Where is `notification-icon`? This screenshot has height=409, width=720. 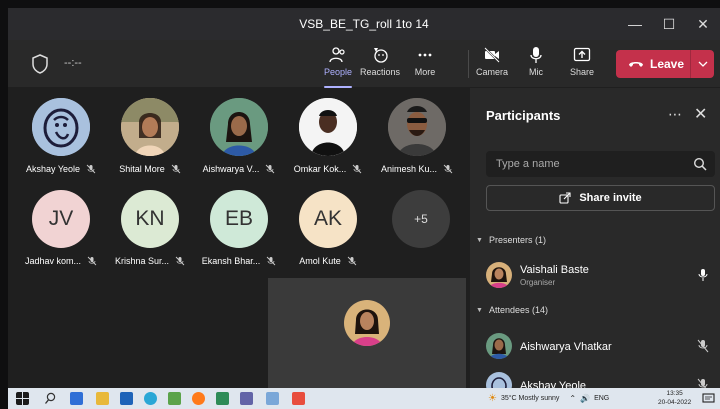
notification-icon is located at coordinates (708, 398).